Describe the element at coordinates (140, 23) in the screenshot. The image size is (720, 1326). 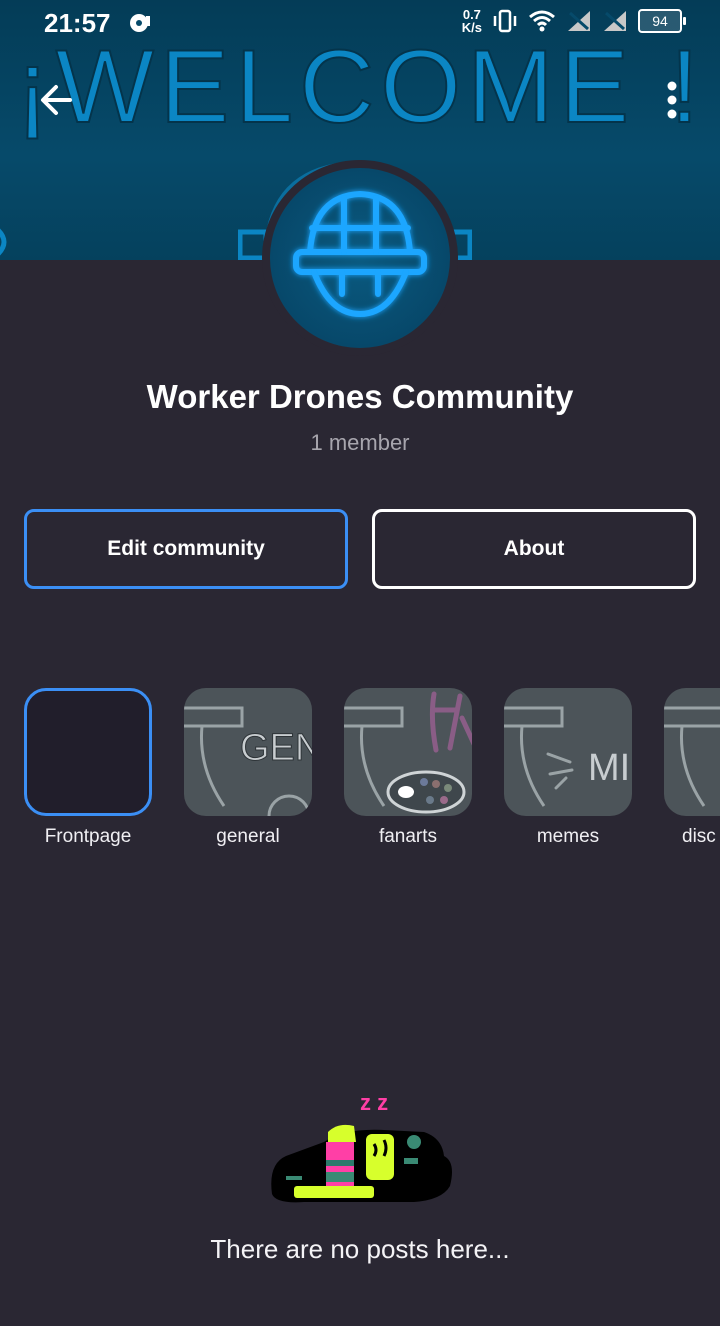
I see `media-icon` at that location.